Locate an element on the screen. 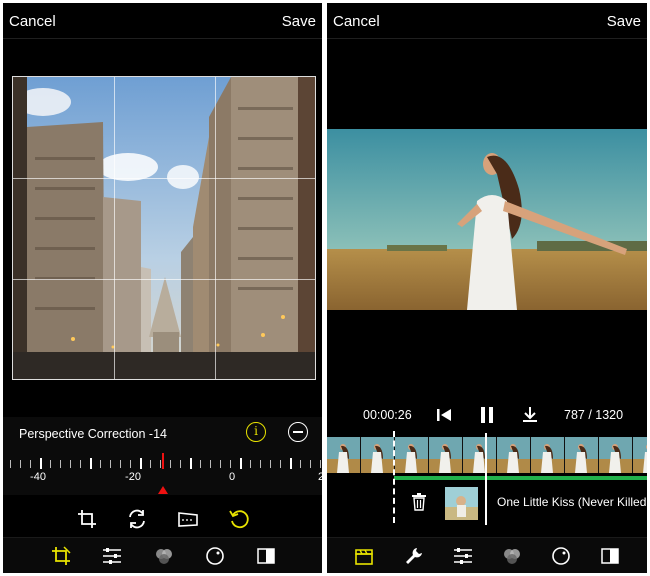 The height and width of the screenshot is (576, 650). trim-start-marker is located at coordinates (394, 477).